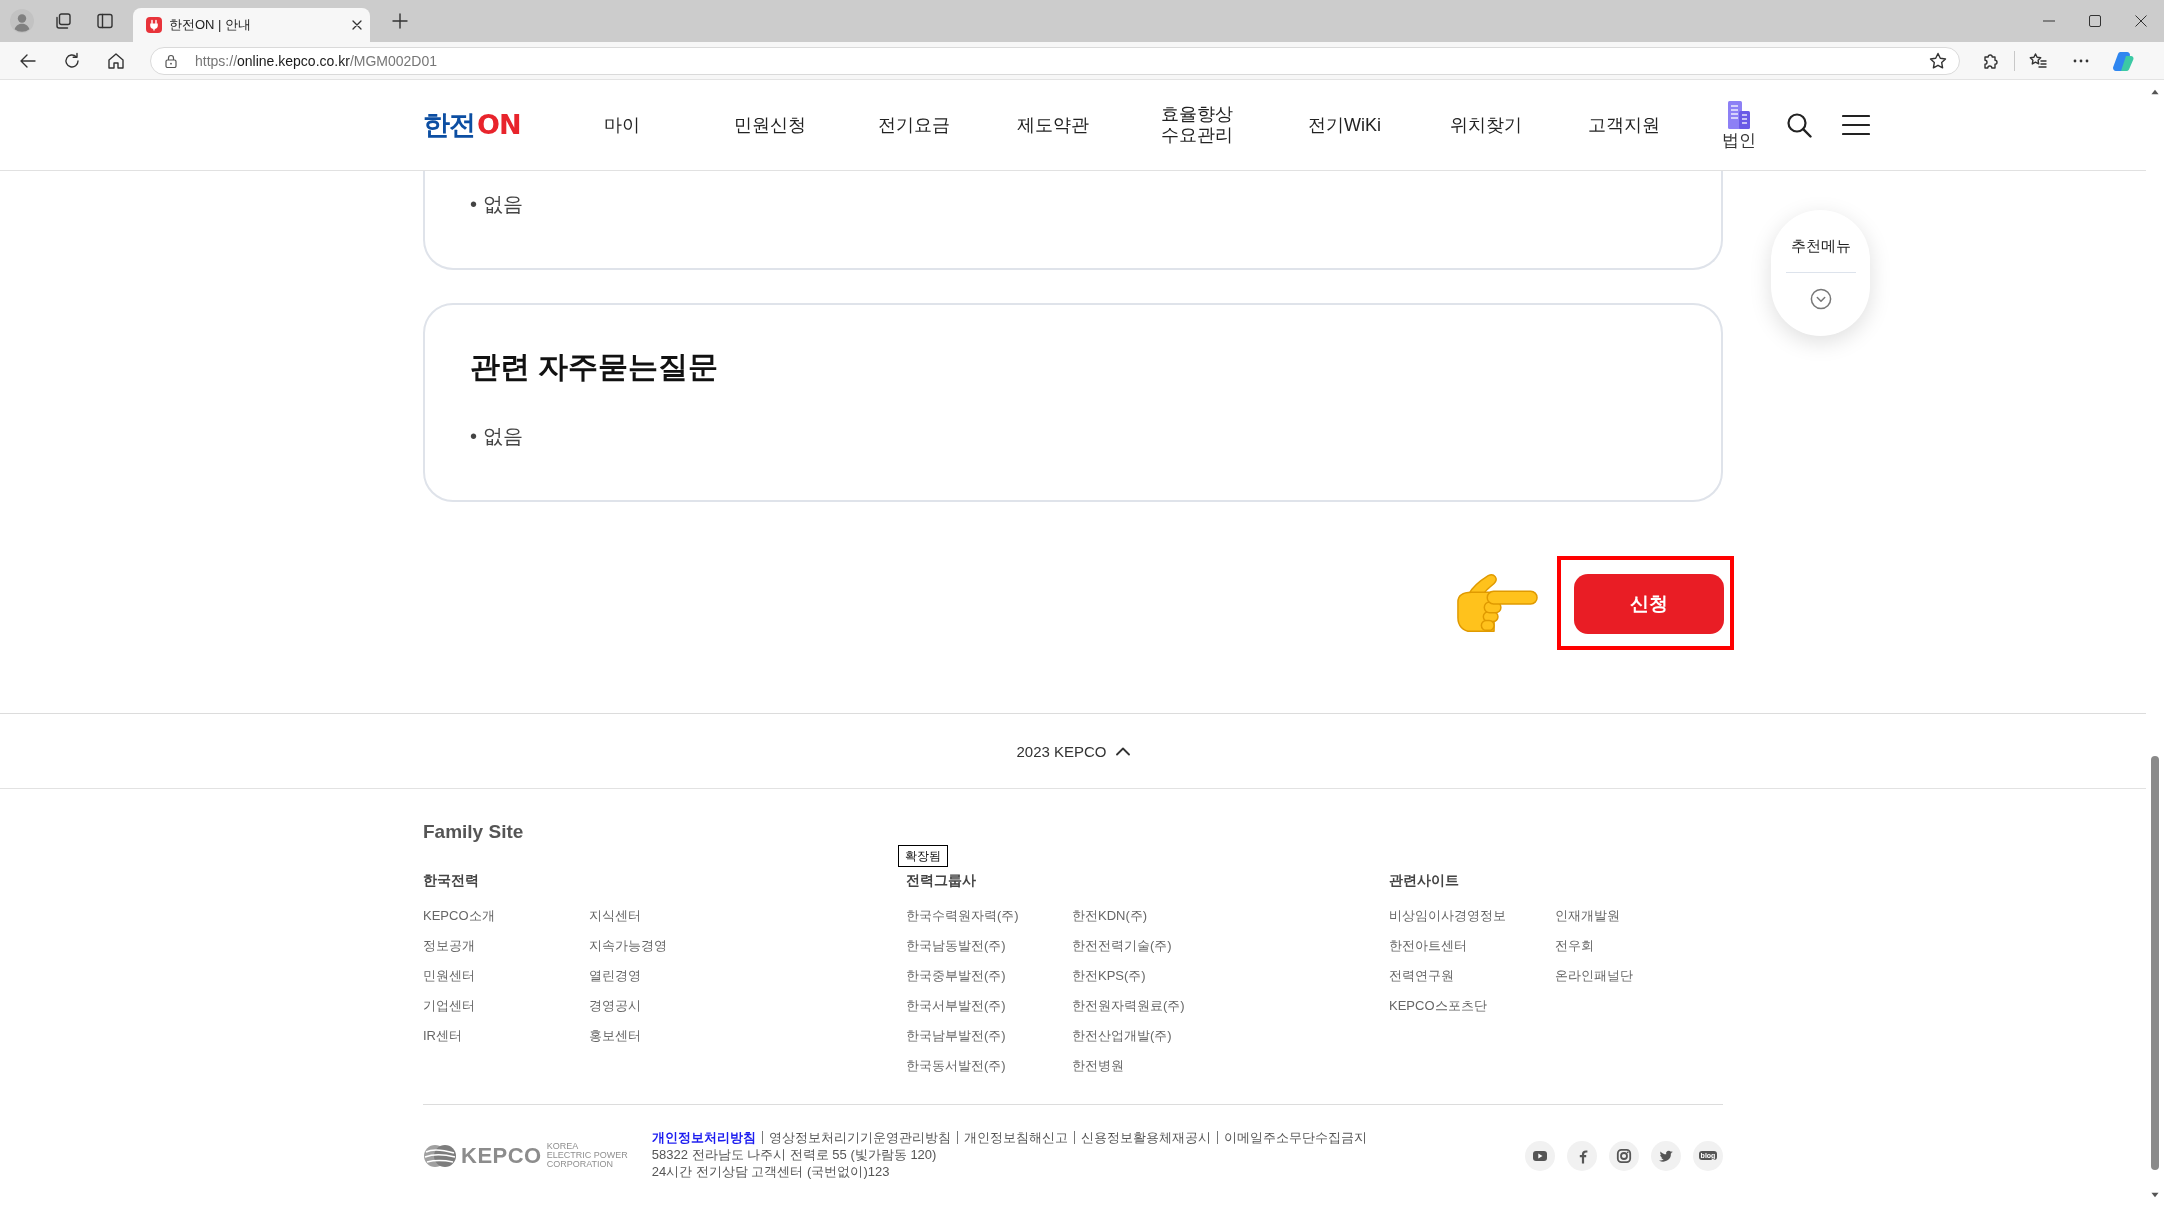 The width and height of the screenshot is (2164, 1212). Describe the element at coordinates (923, 856) in the screenshot. I see `tooltip: 확장됨` at that location.